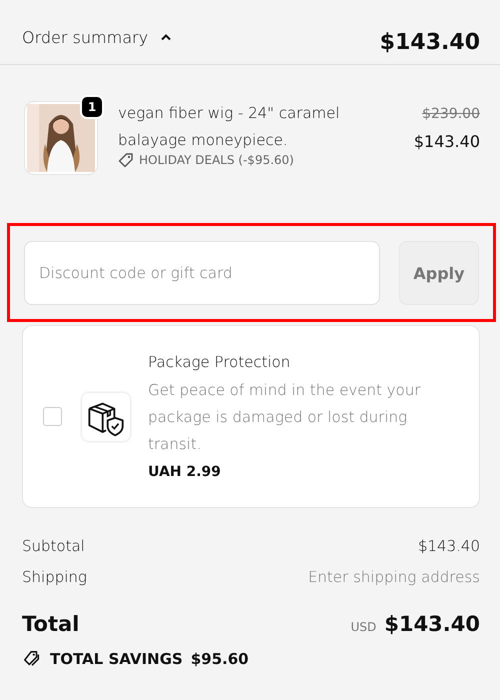 The height and width of the screenshot is (700, 500). Describe the element at coordinates (116, 659) in the screenshot. I see `savings-label: TOTAL SAVINGS` at that location.